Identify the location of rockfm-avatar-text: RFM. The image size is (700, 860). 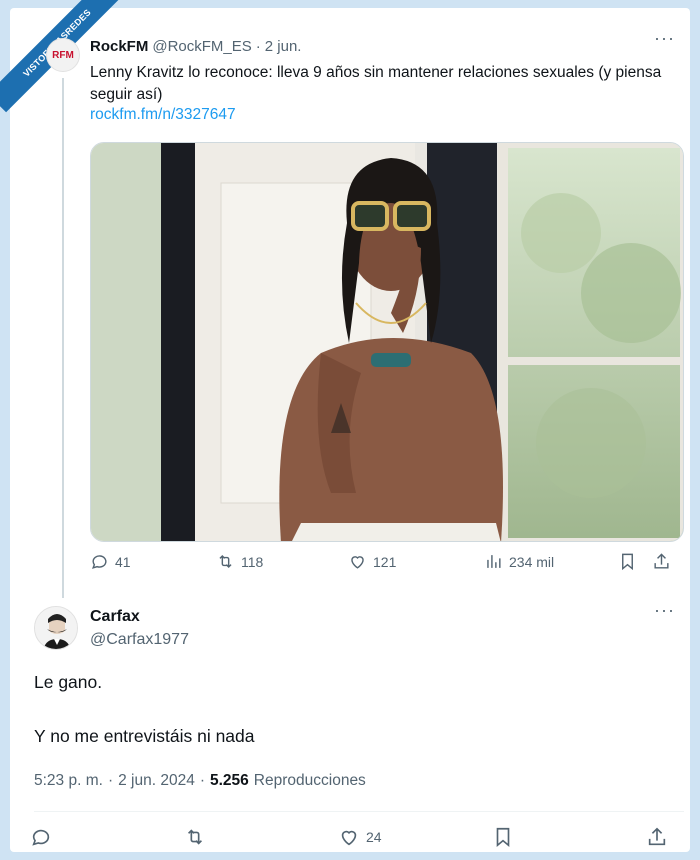
(63, 55).